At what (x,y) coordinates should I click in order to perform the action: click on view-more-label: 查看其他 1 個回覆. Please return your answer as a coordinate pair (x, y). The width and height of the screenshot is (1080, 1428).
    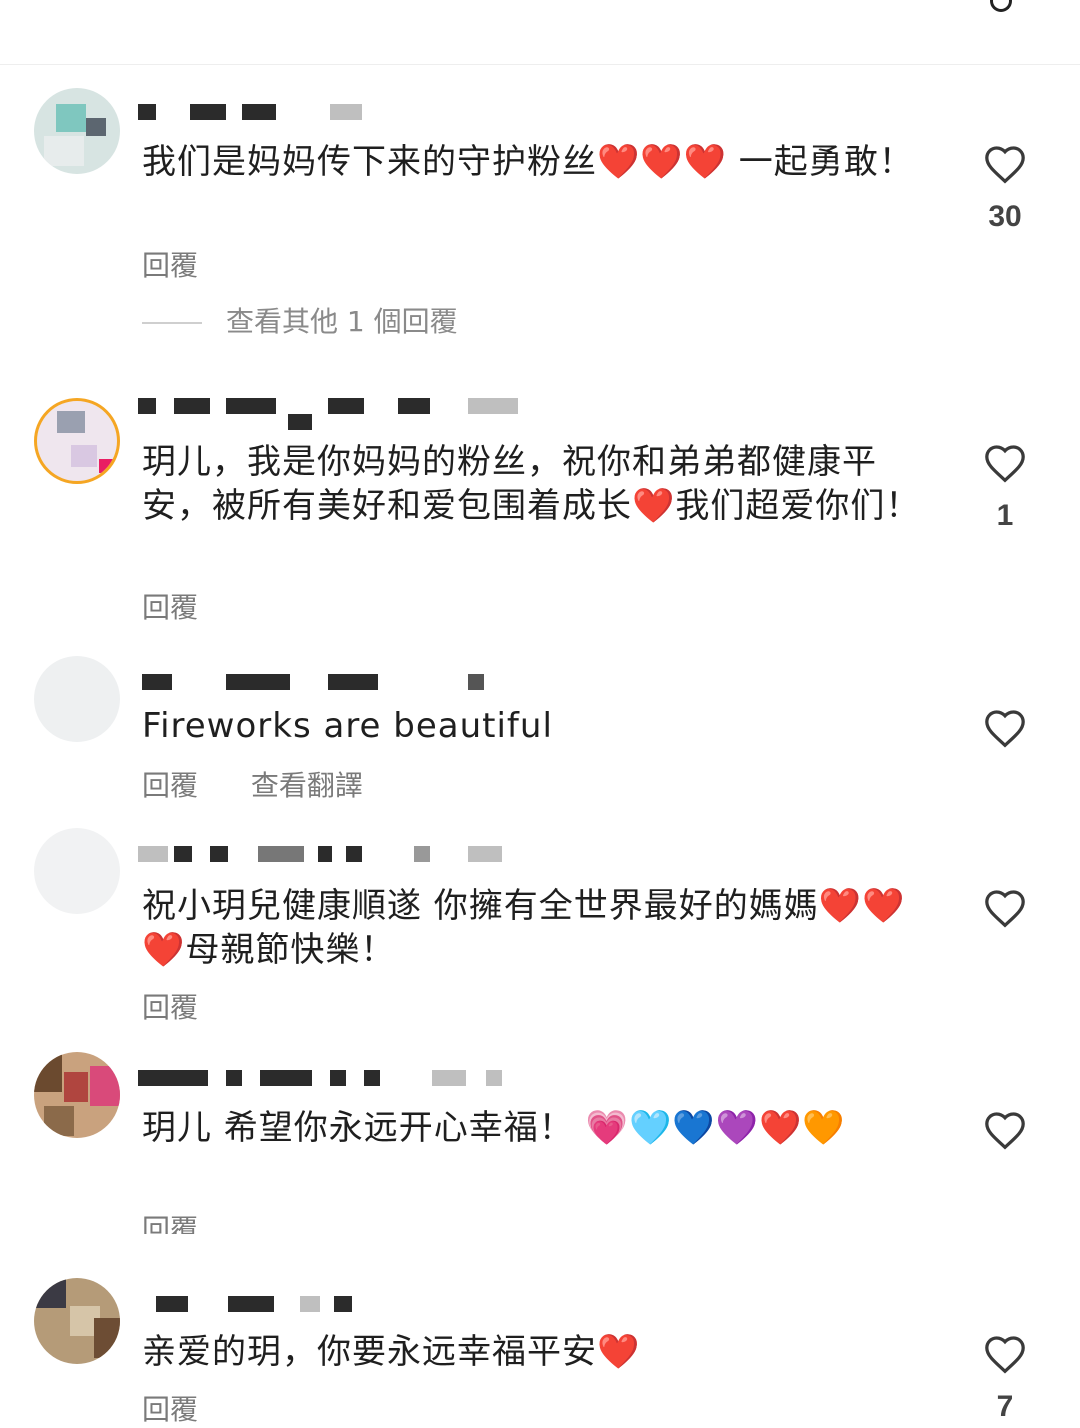
    Looking at the image, I should click on (342, 321).